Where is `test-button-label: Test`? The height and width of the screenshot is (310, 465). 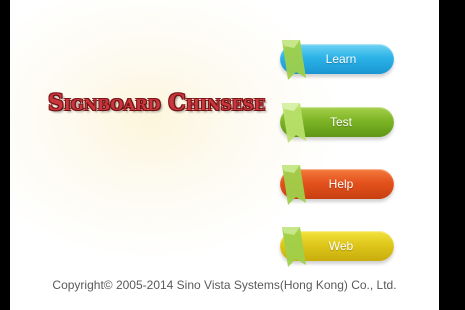
test-button-label: Test is located at coordinates (340, 122).